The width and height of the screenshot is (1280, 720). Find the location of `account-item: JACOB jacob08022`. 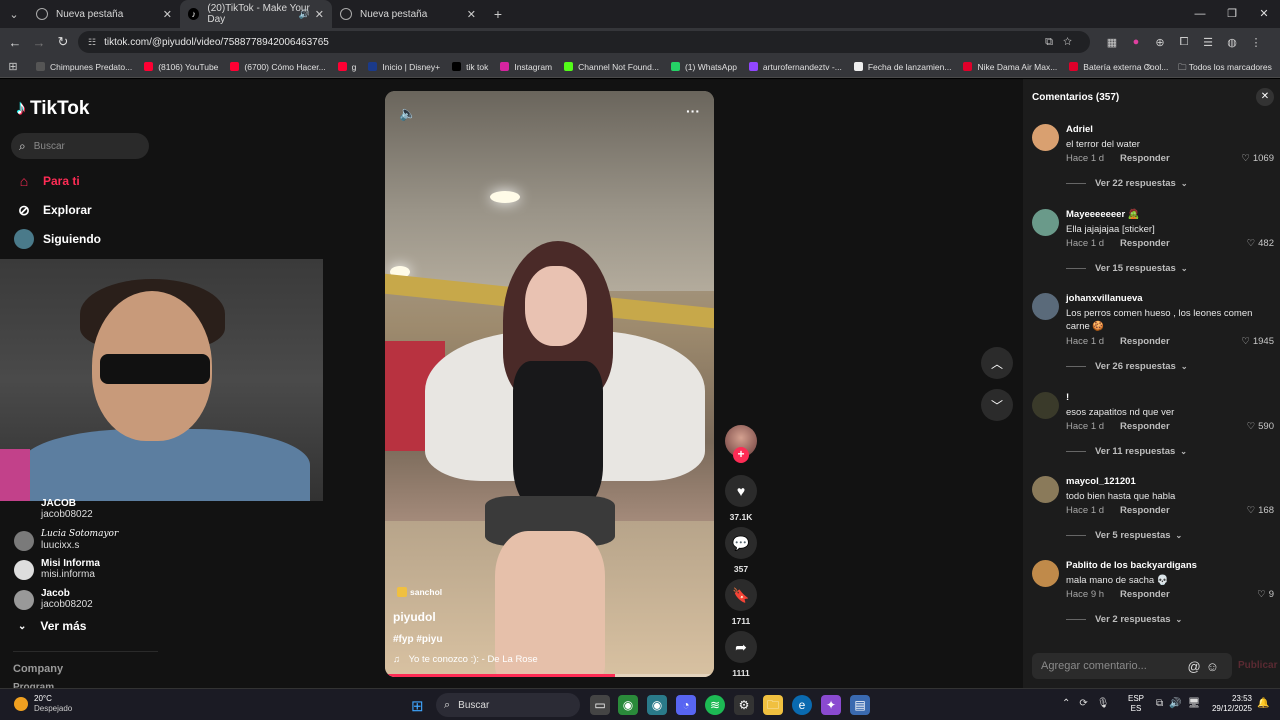

account-item: JACOB jacob08022 is located at coordinates (53, 509).